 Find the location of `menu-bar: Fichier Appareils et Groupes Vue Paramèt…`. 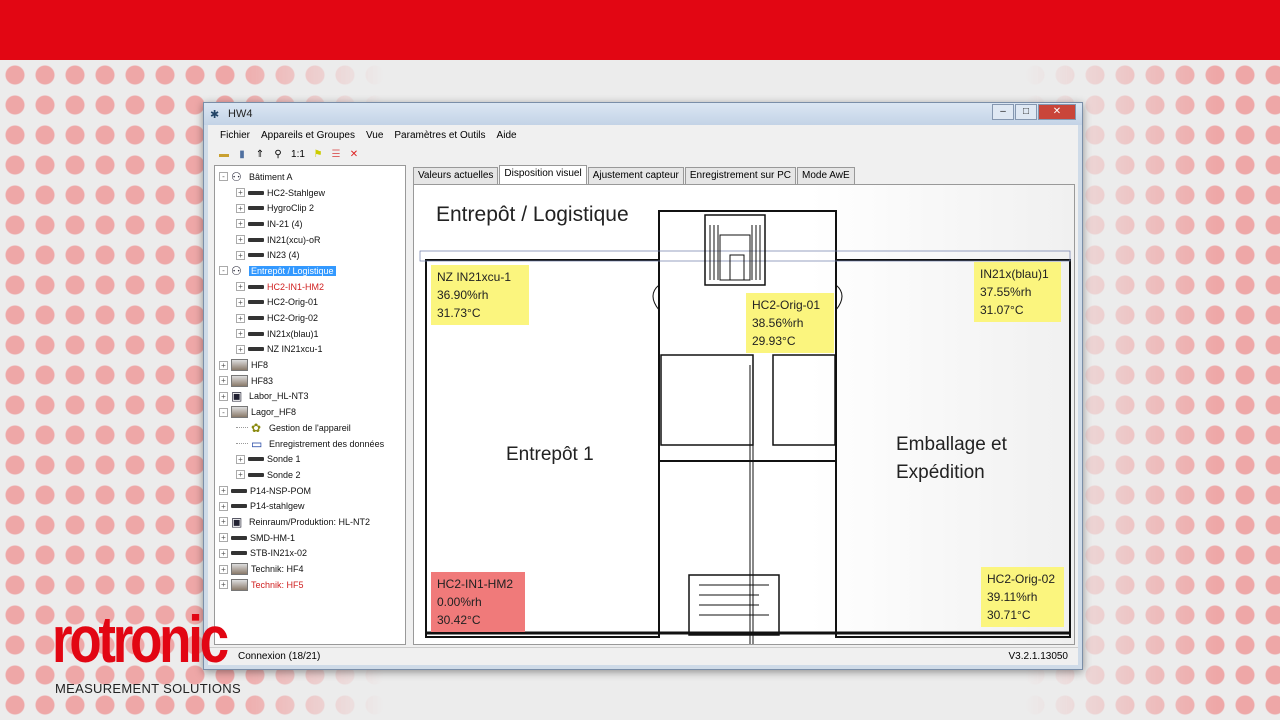

menu-bar: Fichier Appareils et Groupes Vue Paramèt… is located at coordinates (643, 135).